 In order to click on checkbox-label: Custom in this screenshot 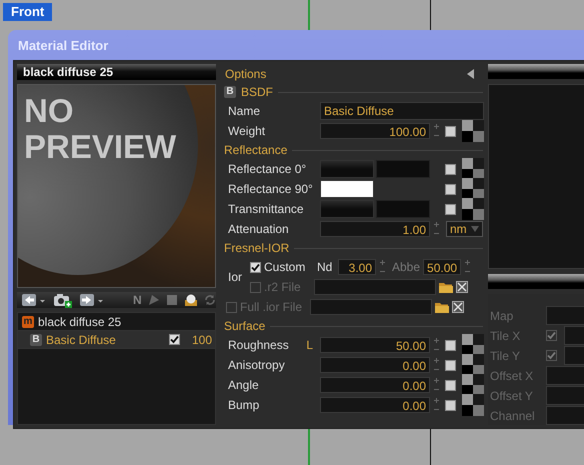, I will do `click(285, 267)`.